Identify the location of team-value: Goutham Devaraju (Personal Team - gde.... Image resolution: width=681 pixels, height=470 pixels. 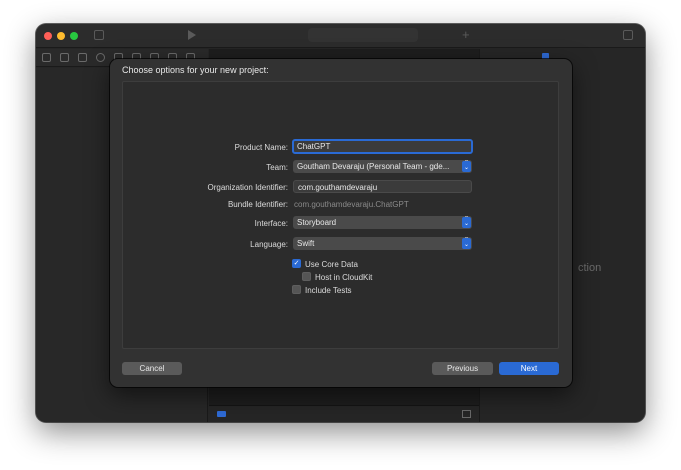
(373, 166).